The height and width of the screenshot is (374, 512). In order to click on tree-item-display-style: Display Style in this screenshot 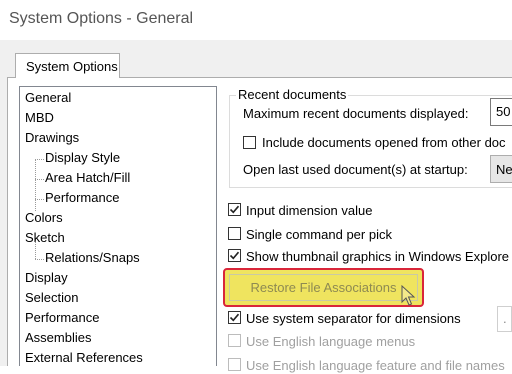, I will do `click(82, 158)`.